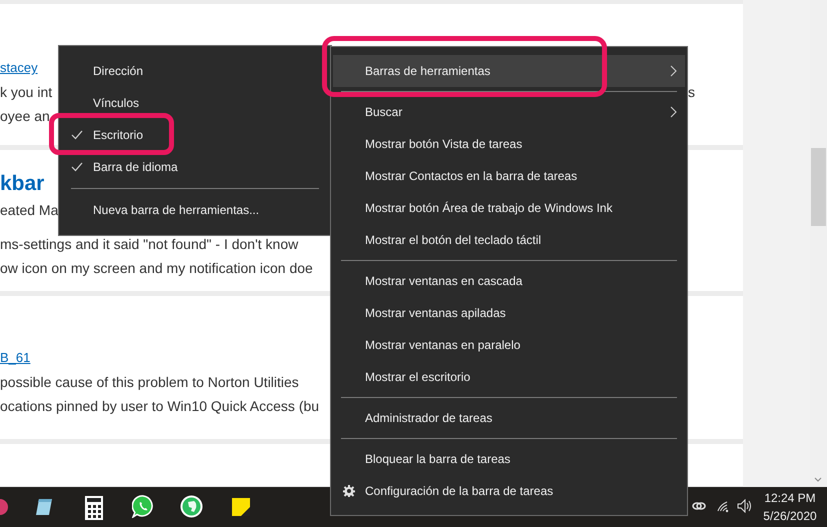 This screenshot has width=827, height=527. I want to click on menu-item: Mostrar Contactos en la barra de tareas, so click(509, 176).